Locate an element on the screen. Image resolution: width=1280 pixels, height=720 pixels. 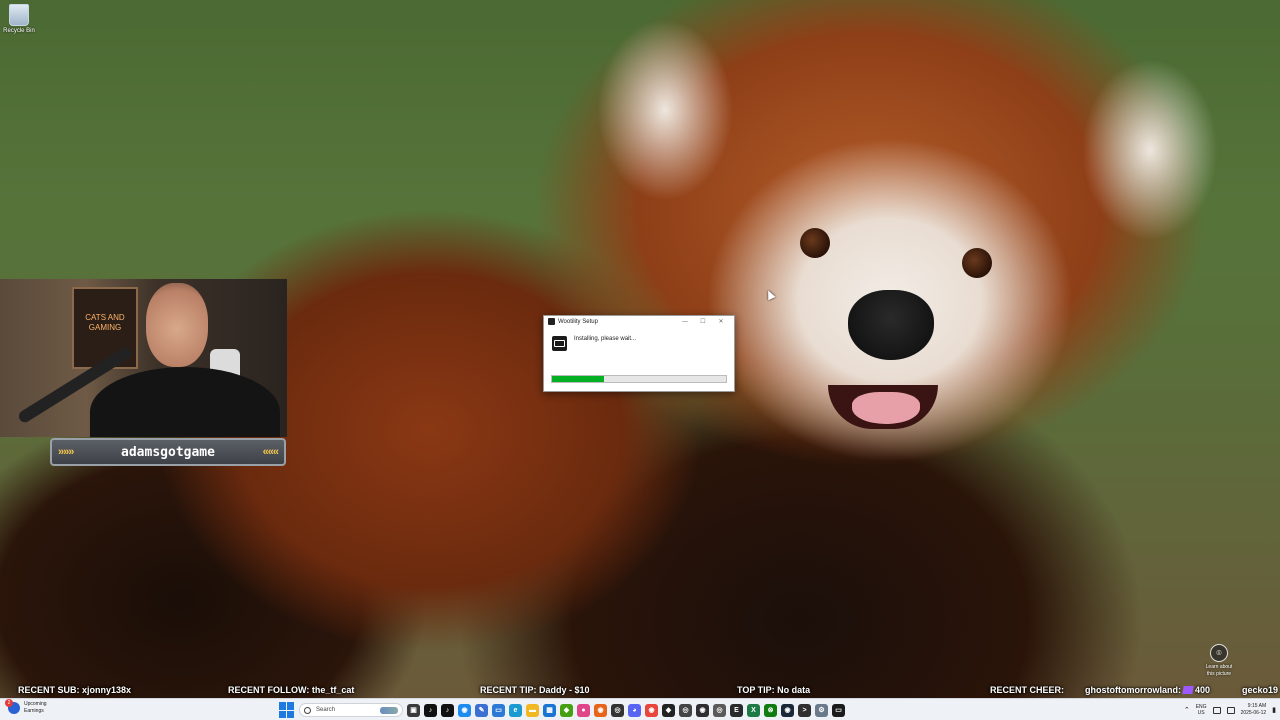
firefox-icon: ◉ is located at coordinates (600, 710).